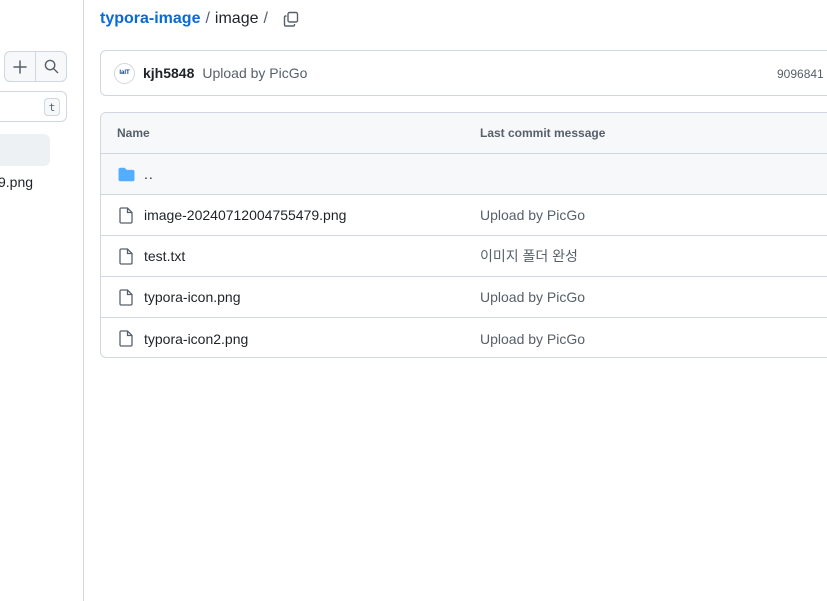 This screenshot has width=827, height=601. I want to click on parent-directory-row: .., so click(464, 174).